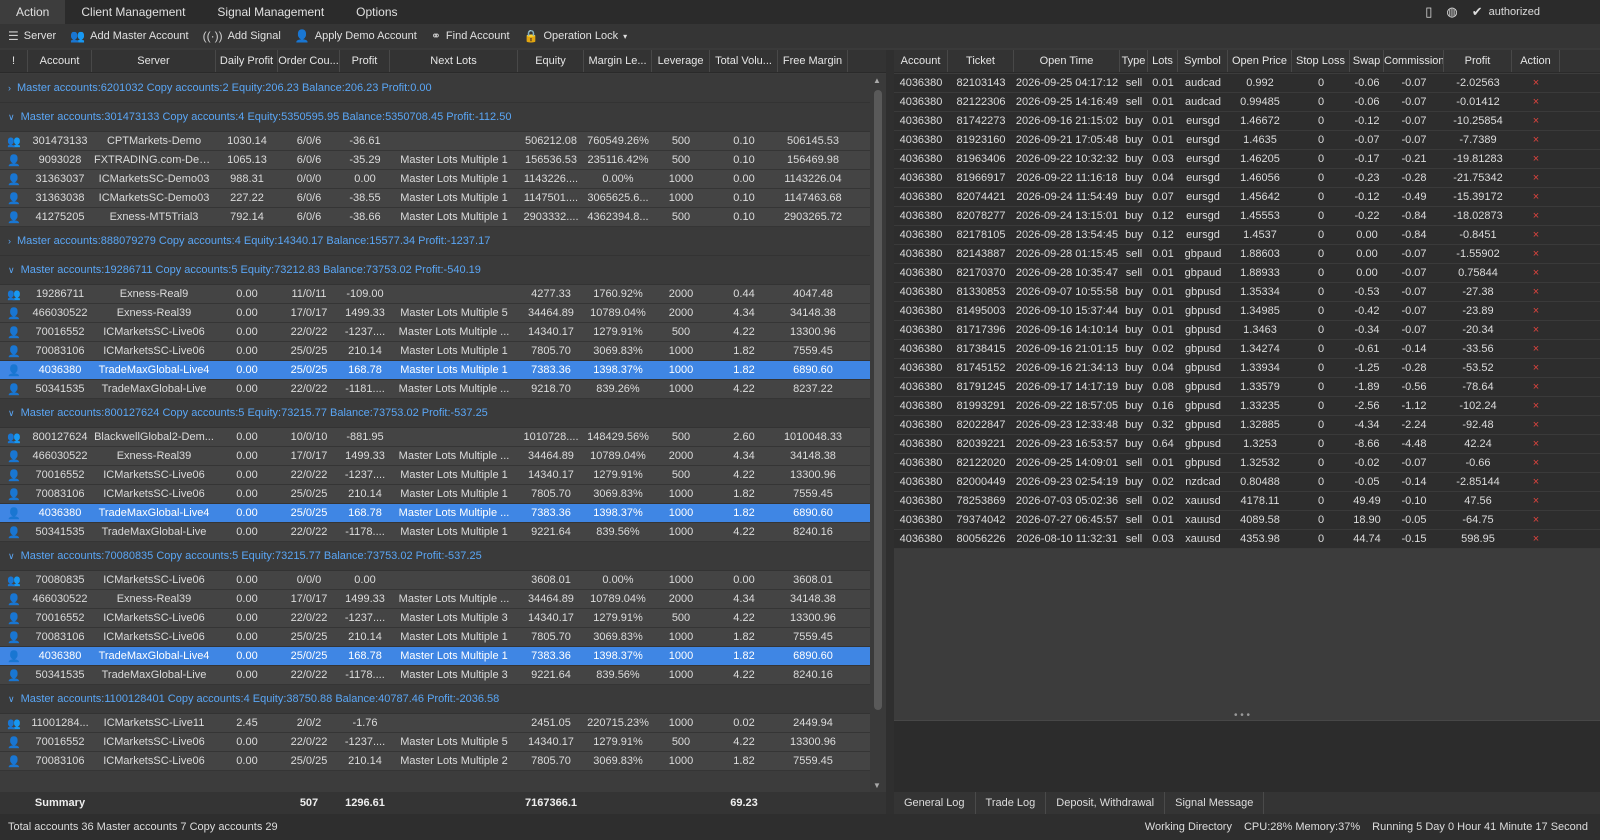 Image resolution: width=1600 pixels, height=840 pixels. What do you see at coordinates (878, 433) in the screenshot?
I see `accounts-scrollbar: ▲ ▼` at bounding box center [878, 433].